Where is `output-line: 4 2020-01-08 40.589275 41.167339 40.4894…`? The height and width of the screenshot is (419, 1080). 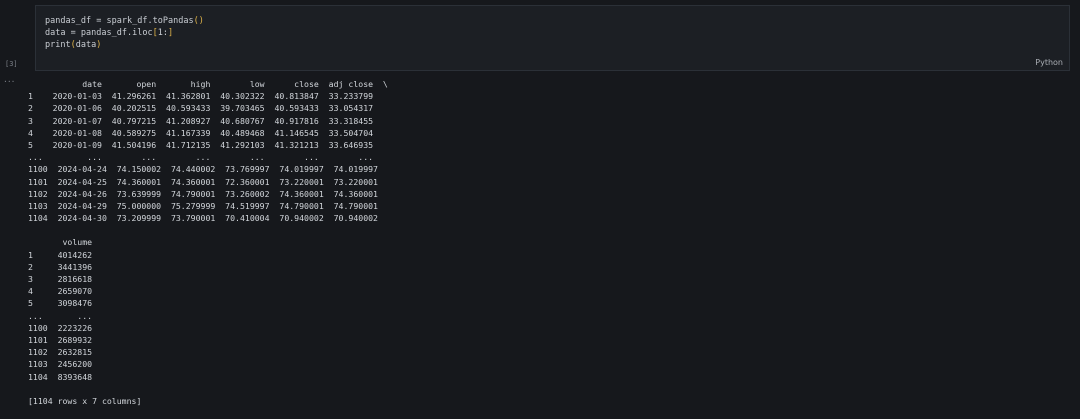 output-line: 4 2020-01-08 40.589275 41.167339 40.4894… is located at coordinates (201, 132).